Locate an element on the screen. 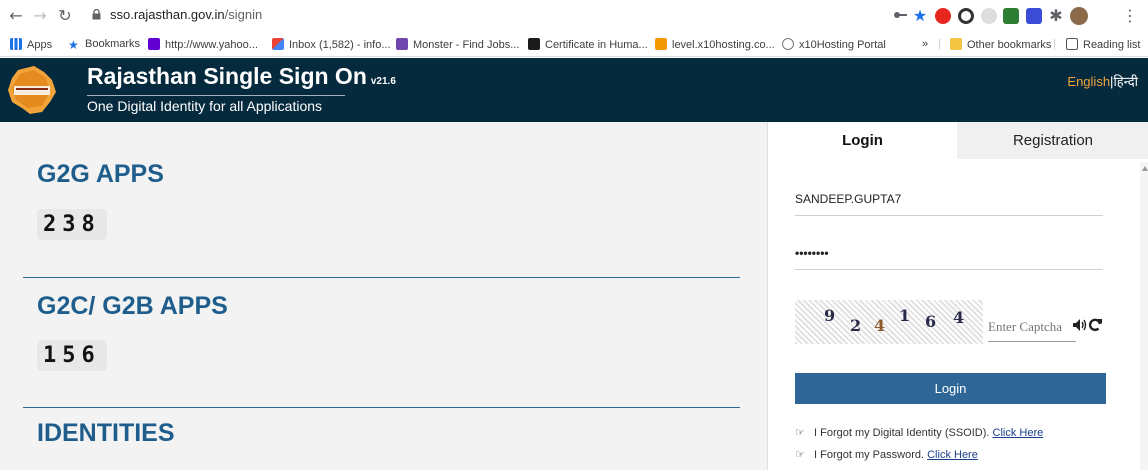  url-text: sso.rajasthan.gov.in/signin is located at coordinates (186, 14).